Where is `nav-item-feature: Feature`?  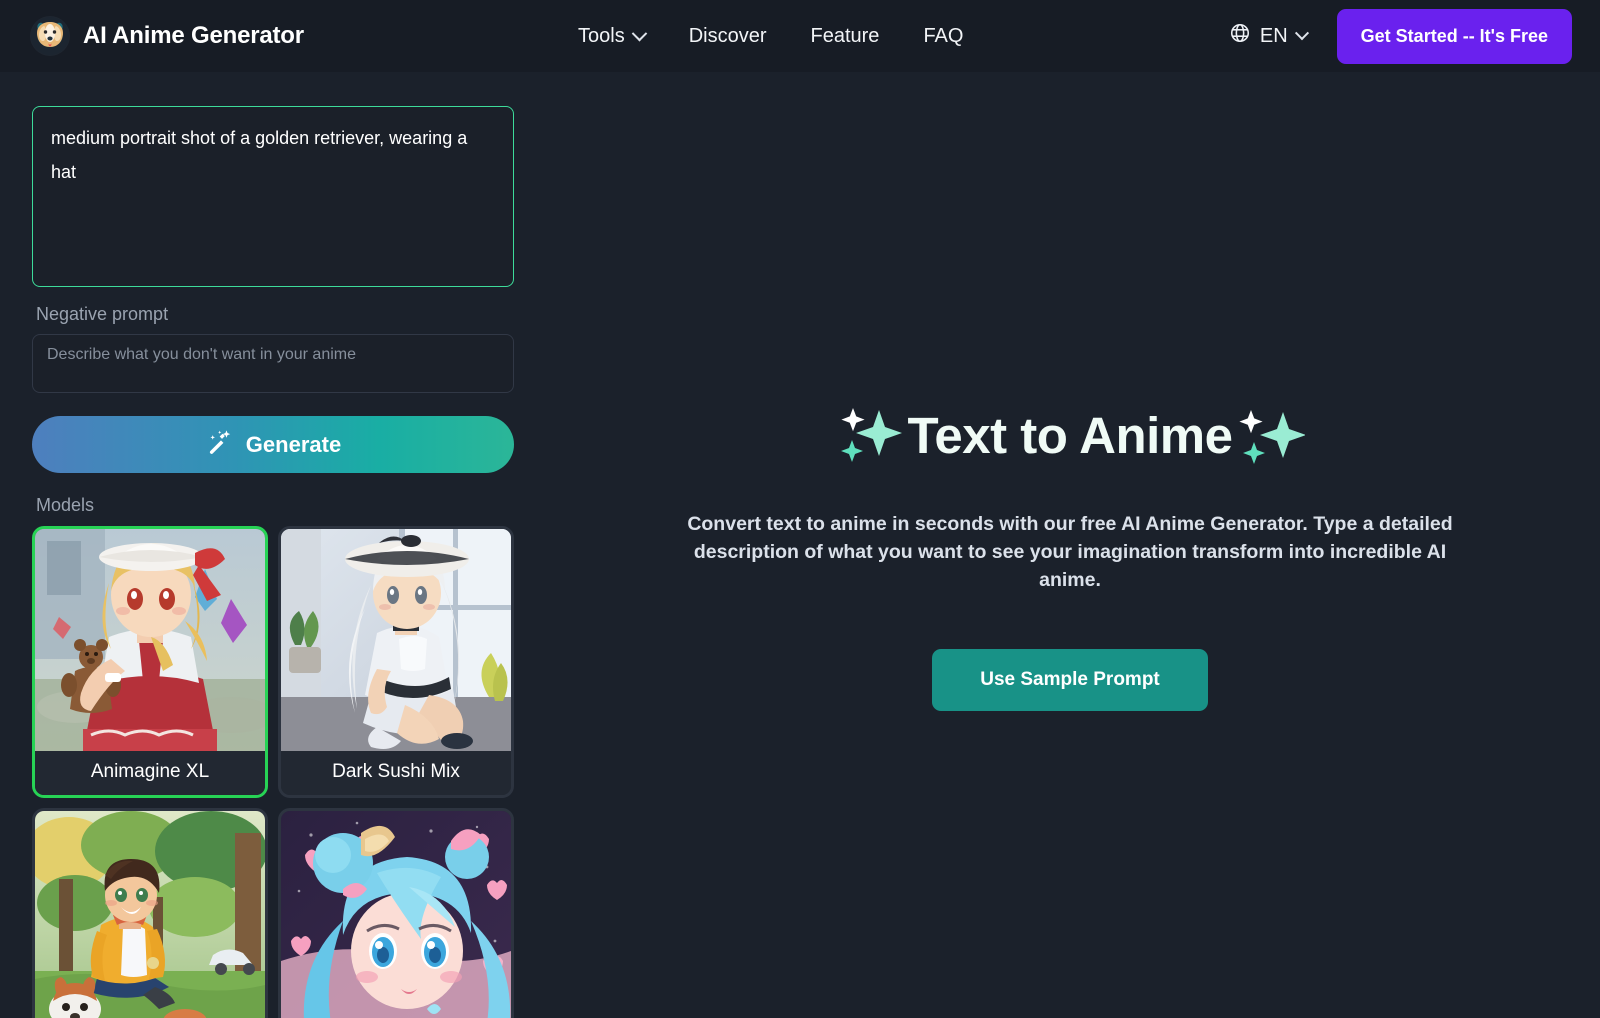
nav-item-feature: Feature is located at coordinates (845, 36).